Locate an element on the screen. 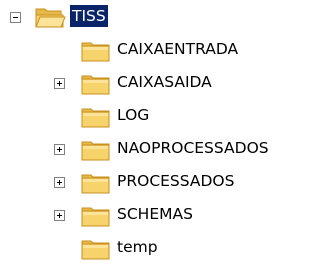 Image resolution: width=320 pixels, height=269 pixels. tree-item-caixaentrada: CAIXAENTRADA is located at coordinates (152, 50).